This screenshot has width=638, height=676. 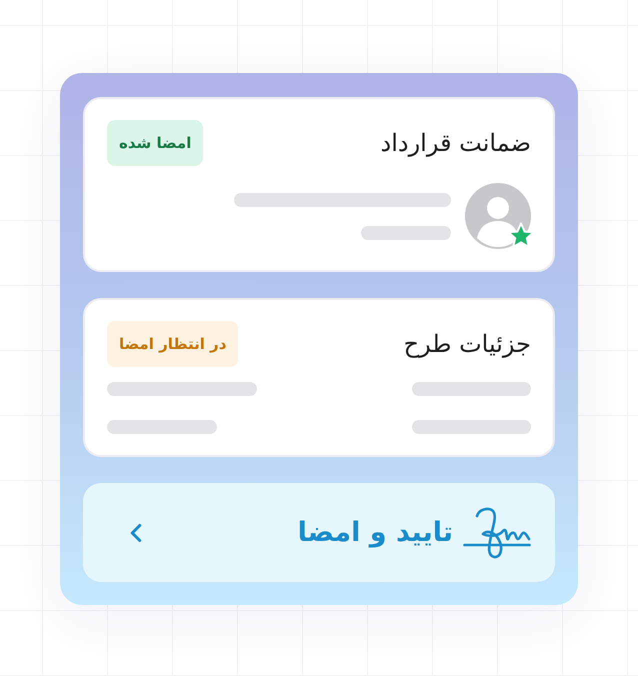 I want to click on card-title: جزئیات طرح, so click(x=467, y=344).